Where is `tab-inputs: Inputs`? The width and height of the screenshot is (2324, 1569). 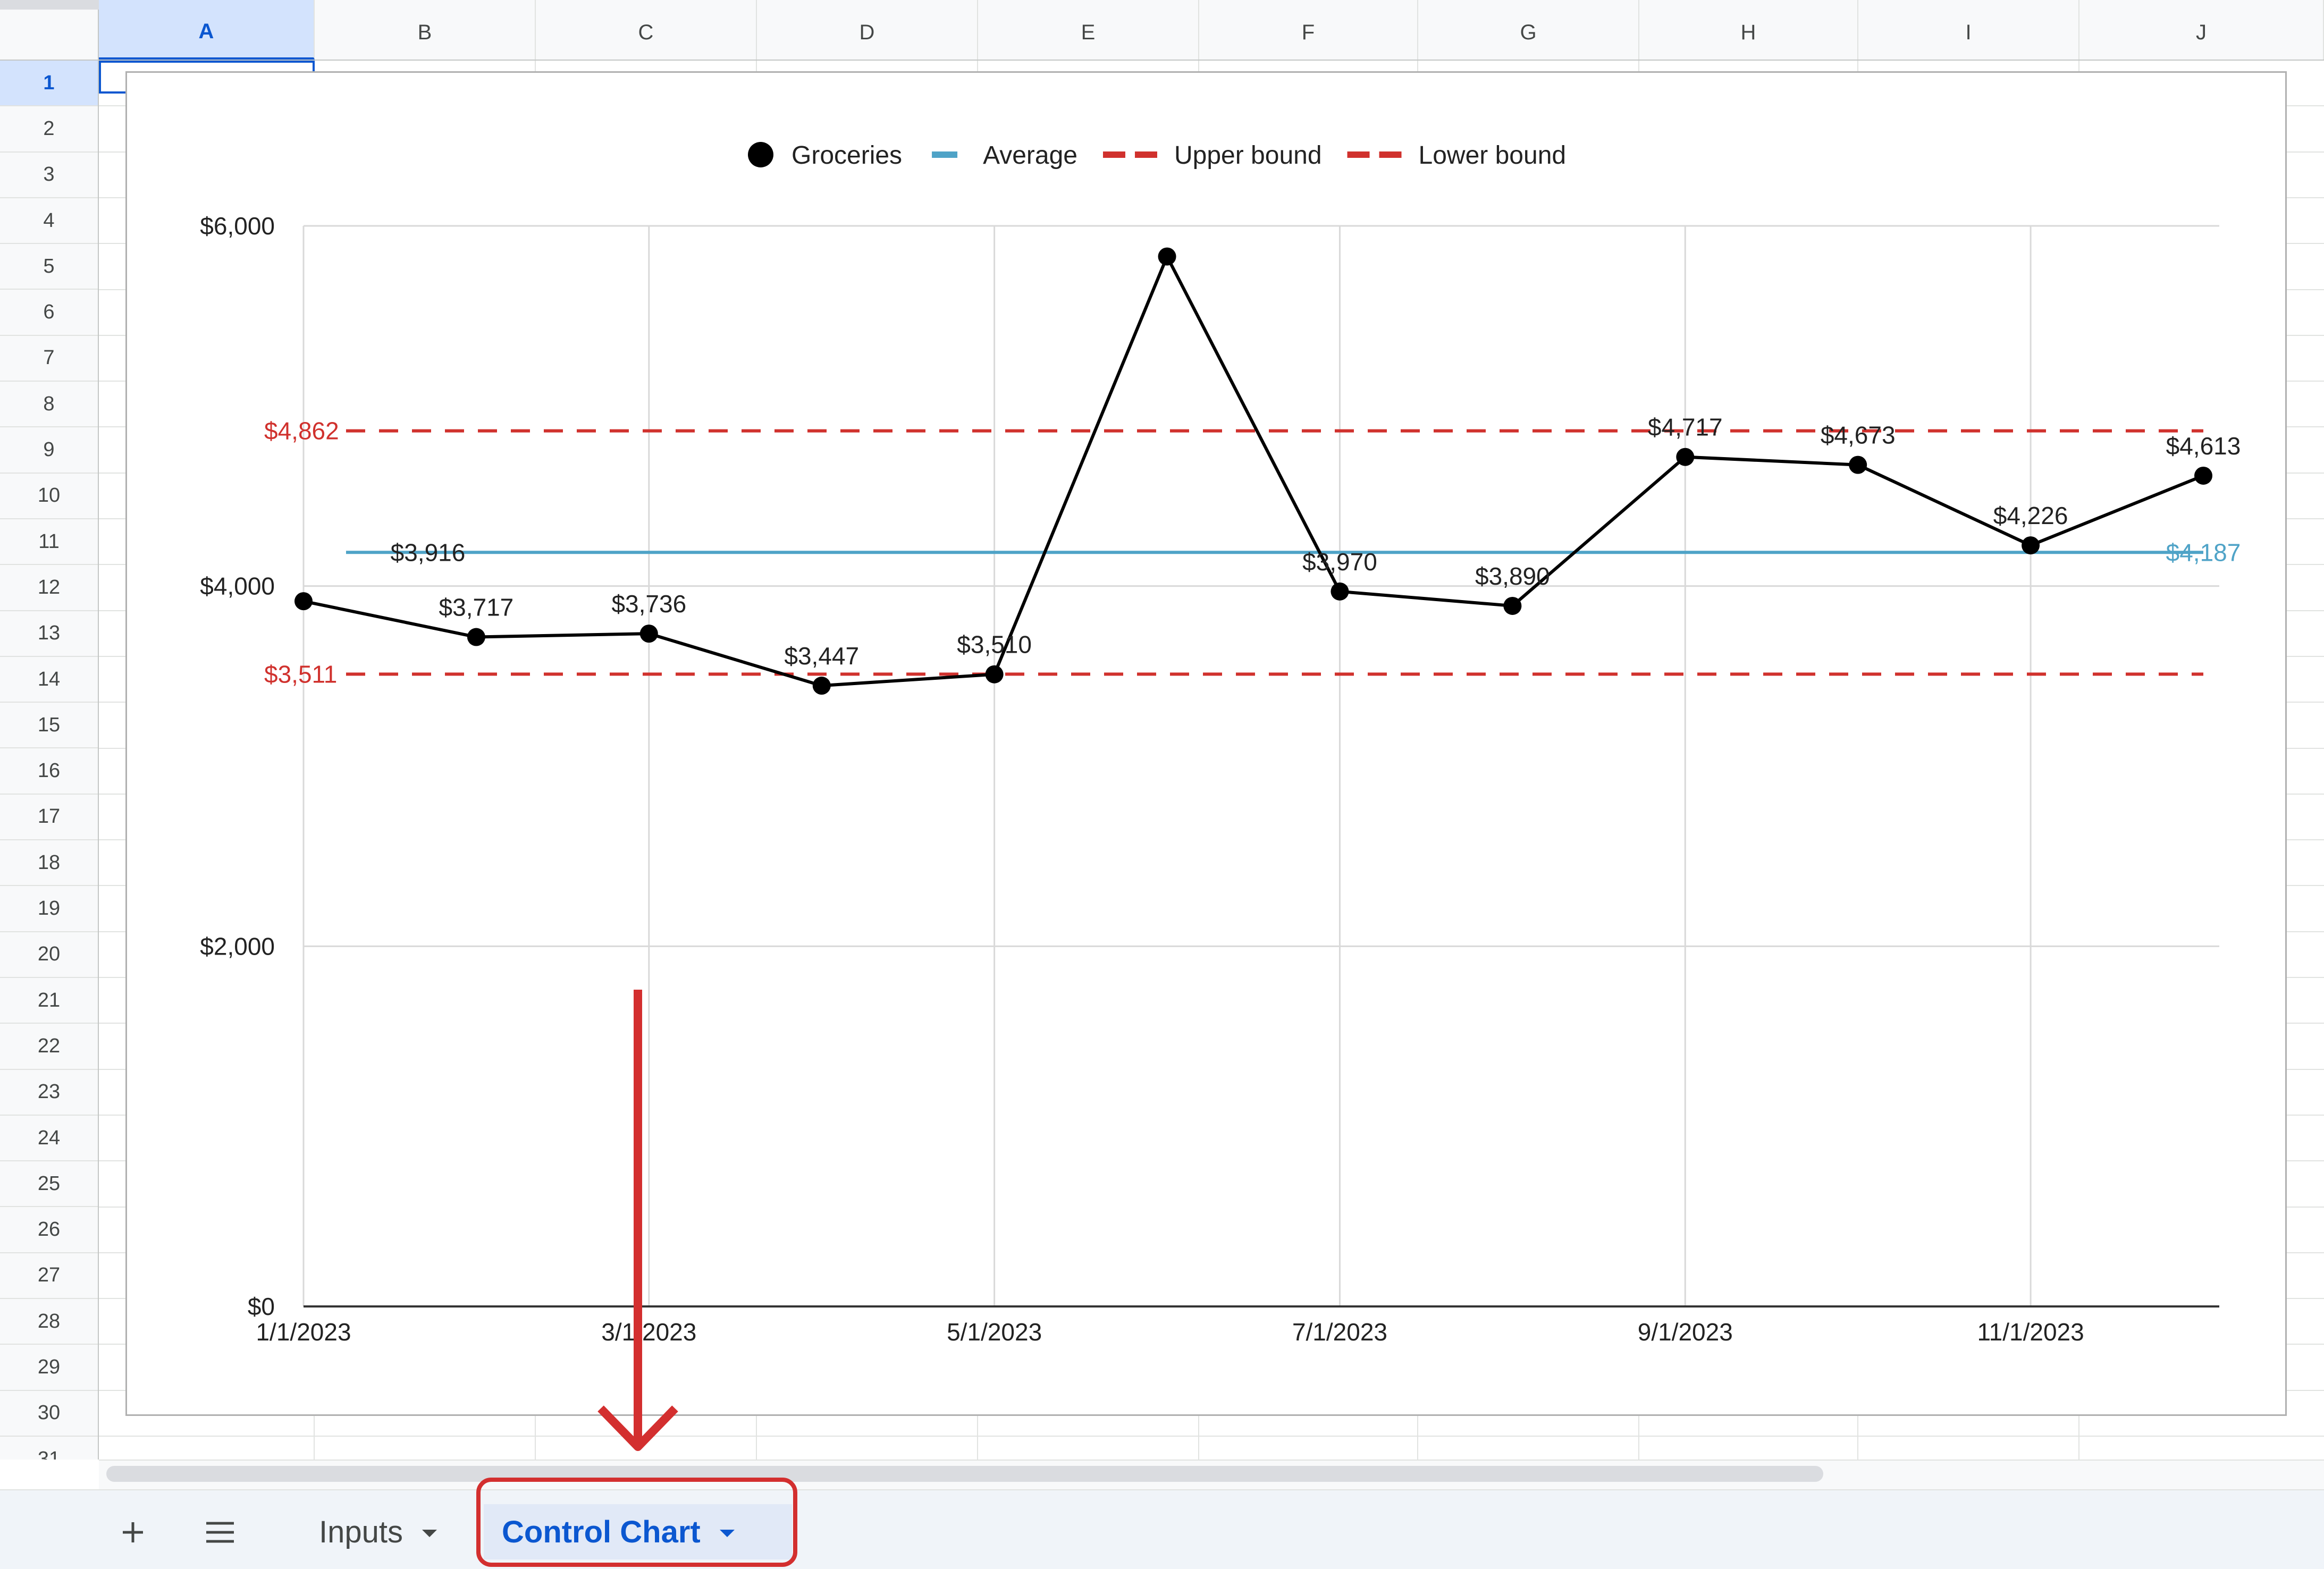 tab-inputs: Inputs is located at coordinates (378, 1531).